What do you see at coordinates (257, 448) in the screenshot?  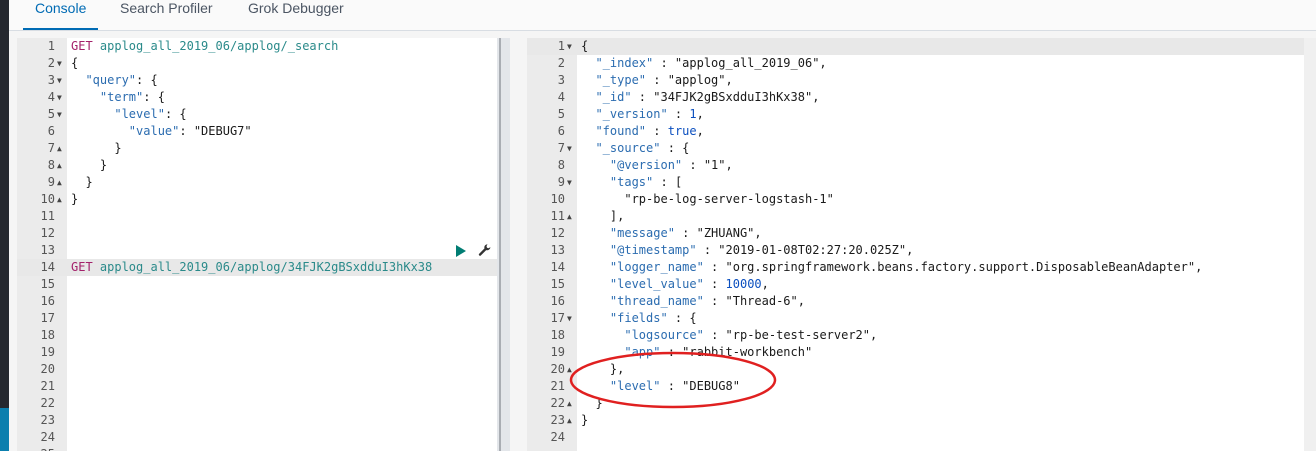 I see `request-code-line: 25` at bounding box center [257, 448].